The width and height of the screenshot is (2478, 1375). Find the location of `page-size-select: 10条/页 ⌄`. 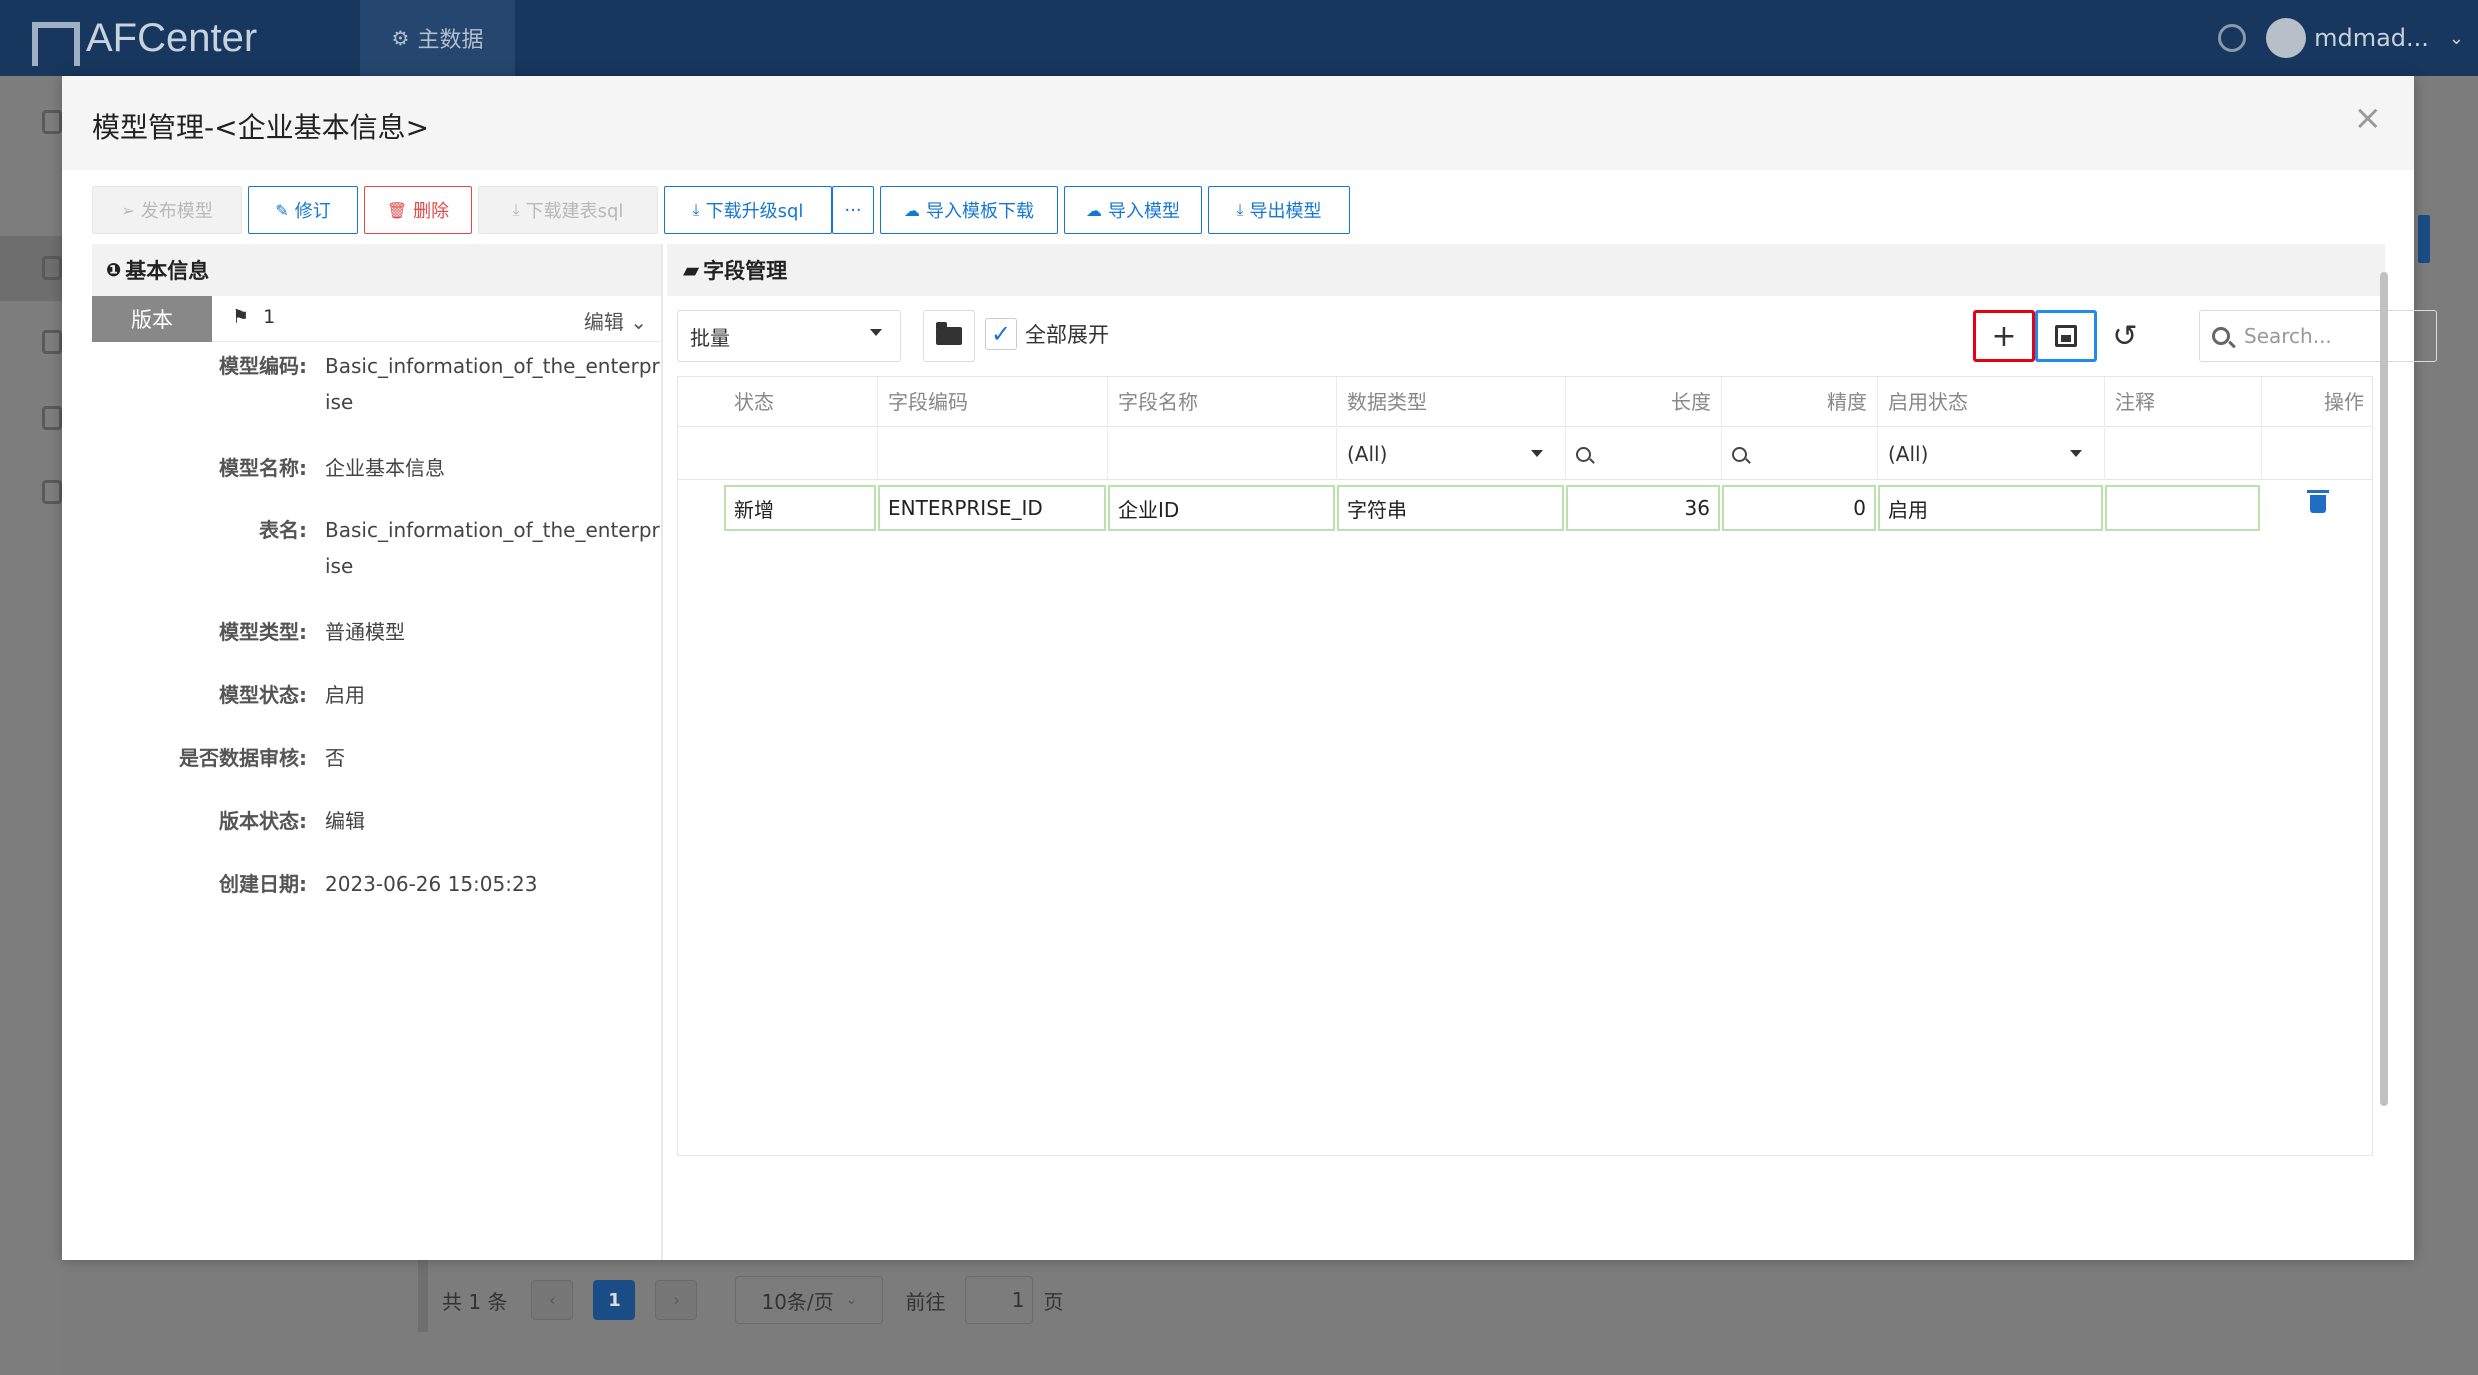

page-size-select: 10条/页 ⌄ is located at coordinates (809, 1300).